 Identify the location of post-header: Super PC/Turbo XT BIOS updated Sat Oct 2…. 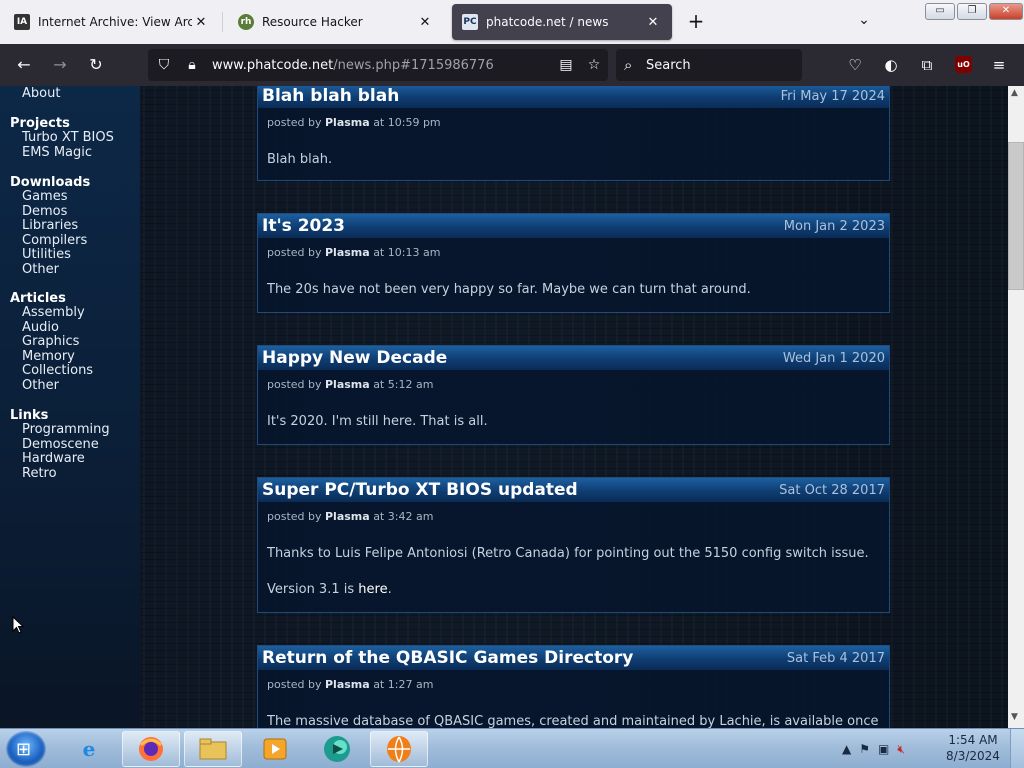
(573, 490).